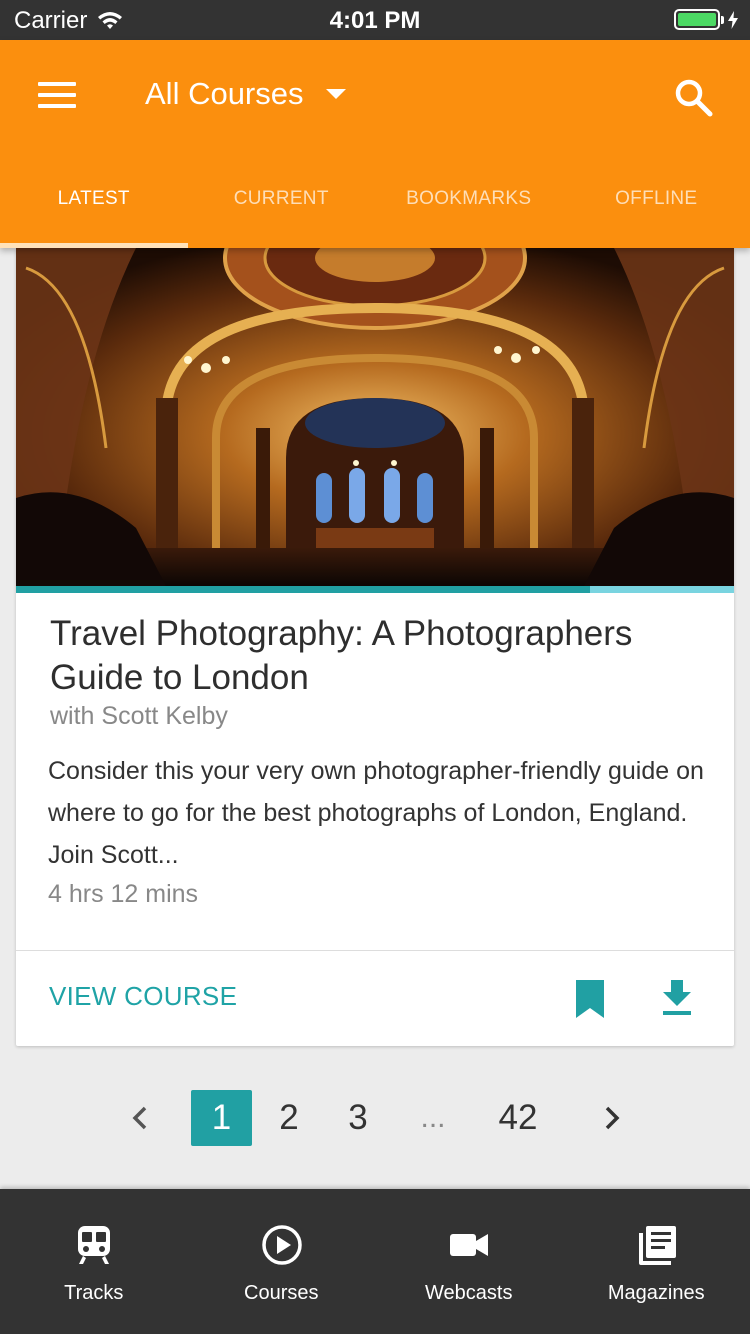 This screenshot has height=1334, width=750. I want to click on card-divider, so click(375, 950).